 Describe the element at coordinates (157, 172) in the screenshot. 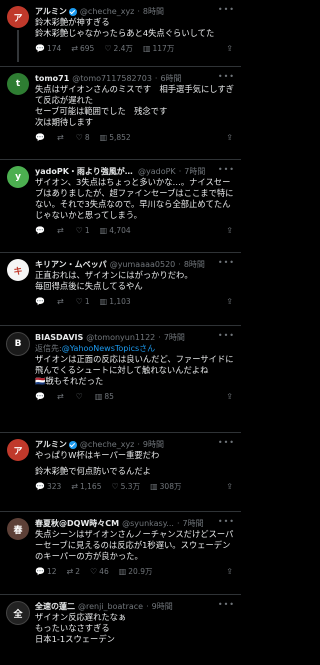

I see `author-handle: @yadoPK` at that location.